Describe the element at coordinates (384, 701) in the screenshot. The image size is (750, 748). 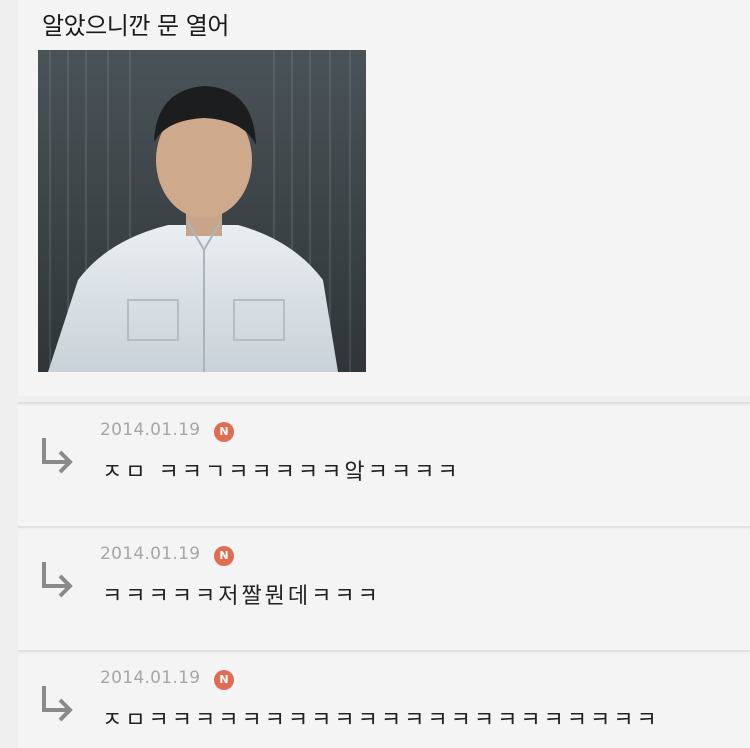
I see `reply-item: 2014.01.19 N ㅈㅁㅋㅋㅋㅋㅋㅋㅋㅋㅋㅋㅋㅋㅋㅋㅋㅋㅋㅋㅋㅋㅋㅋ` at that location.